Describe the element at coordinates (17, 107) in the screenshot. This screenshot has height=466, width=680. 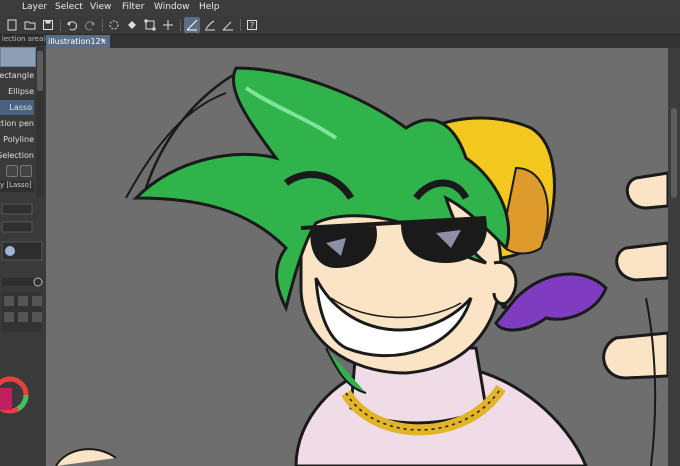
I see `tool-lasso: Lasso` at that location.